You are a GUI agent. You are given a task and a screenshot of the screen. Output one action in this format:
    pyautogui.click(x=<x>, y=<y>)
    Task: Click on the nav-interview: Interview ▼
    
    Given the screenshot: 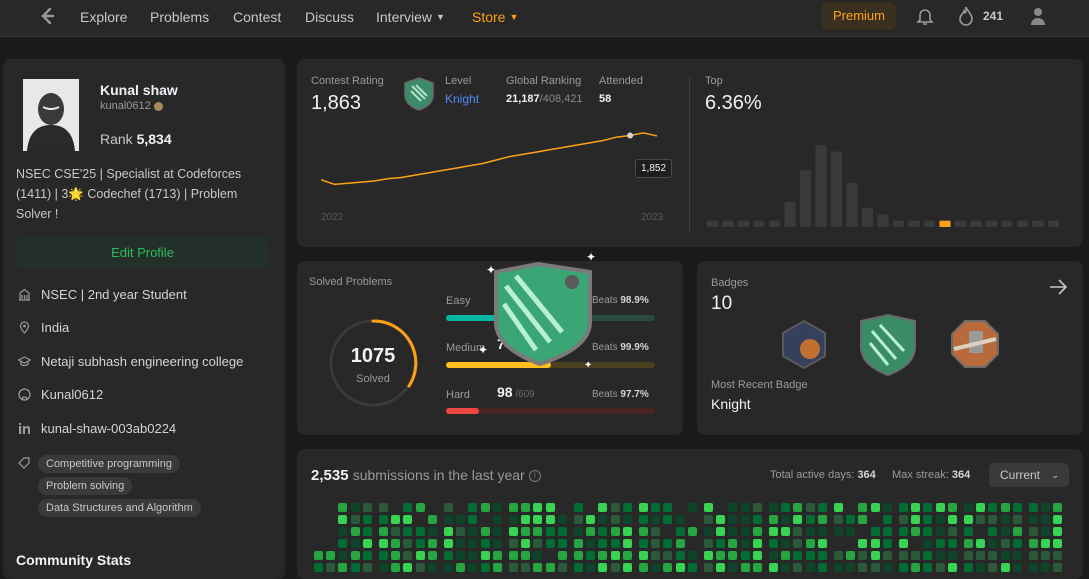 What is the action you would take?
    pyautogui.click(x=410, y=17)
    